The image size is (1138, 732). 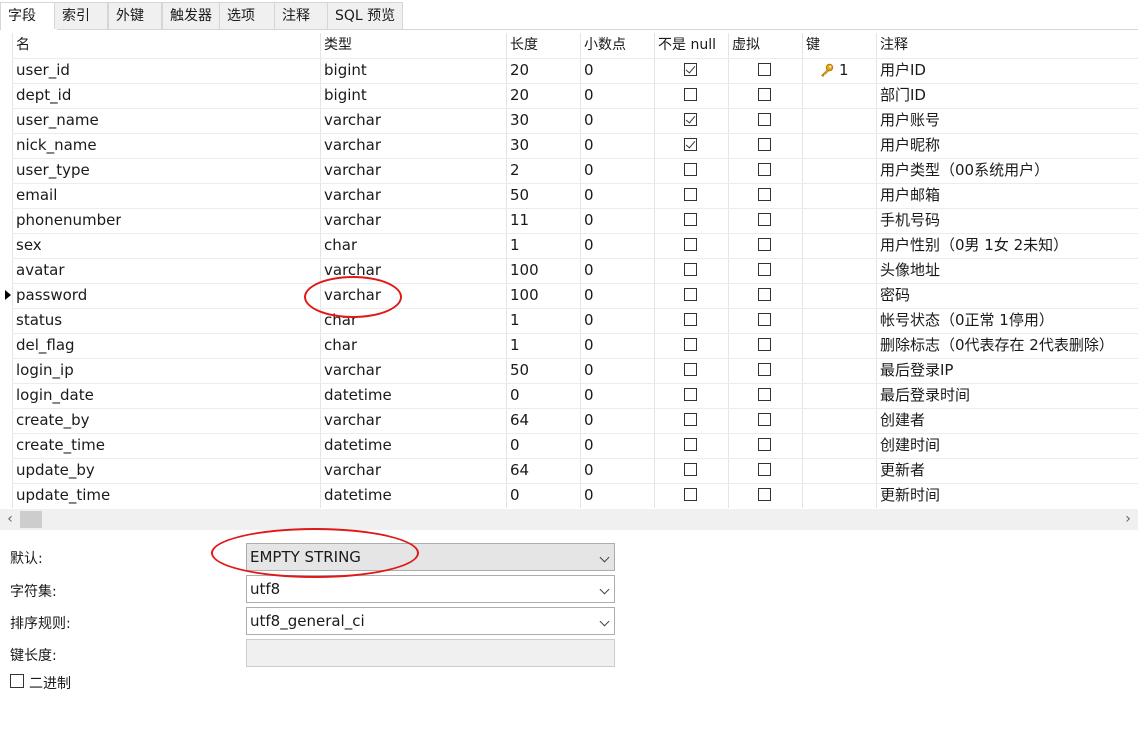 I want to click on column-header-type: 类型, so click(x=338, y=45).